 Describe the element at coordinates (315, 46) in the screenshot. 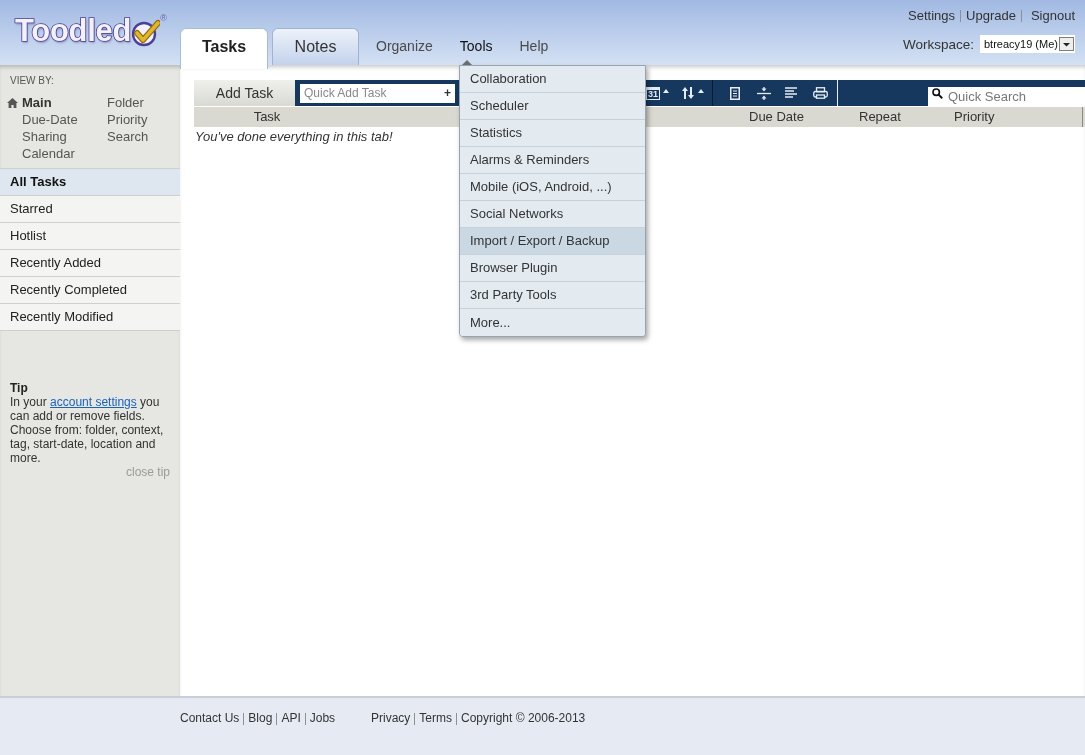

I see `tab: Notes` at that location.